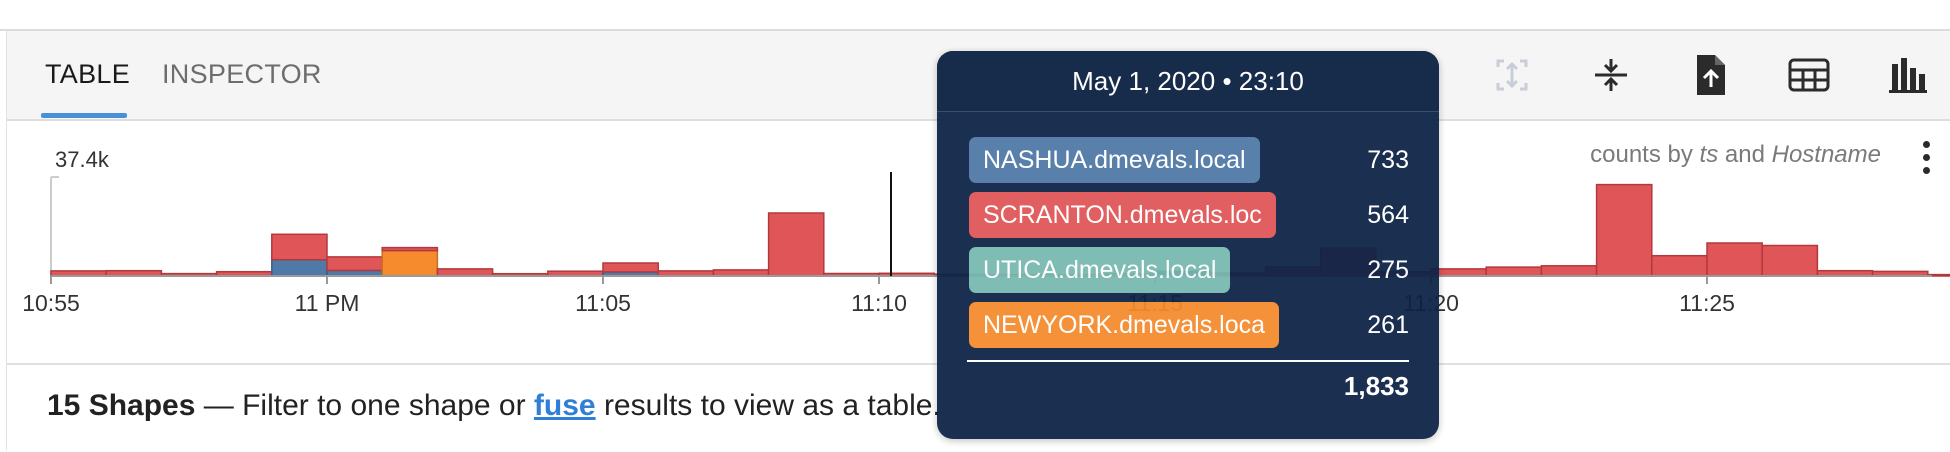 This screenshot has width=1950, height=452. What do you see at coordinates (121, 405) in the screenshot?
I see `shape-count: 15 Shapes` at bounding box center [121, 405].